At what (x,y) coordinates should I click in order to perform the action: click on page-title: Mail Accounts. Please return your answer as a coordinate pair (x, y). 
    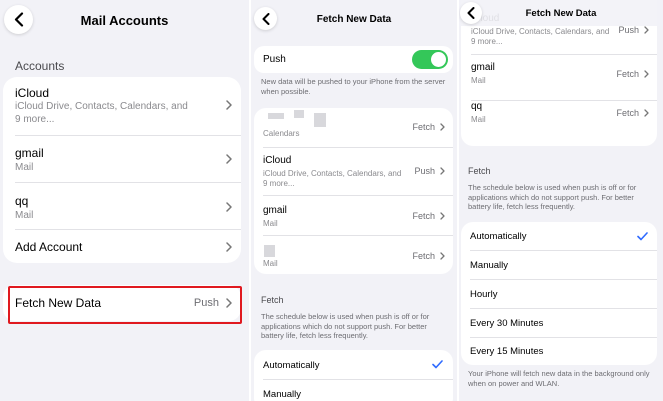
    Looking at the image, I should click on (124, 20).